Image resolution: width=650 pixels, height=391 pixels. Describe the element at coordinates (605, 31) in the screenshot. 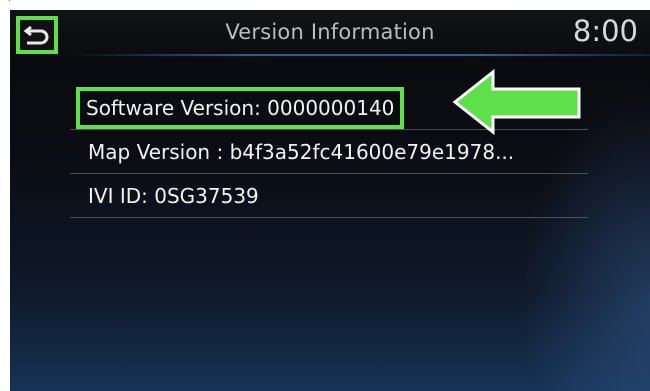

I see `clock: 8:00` at that location.